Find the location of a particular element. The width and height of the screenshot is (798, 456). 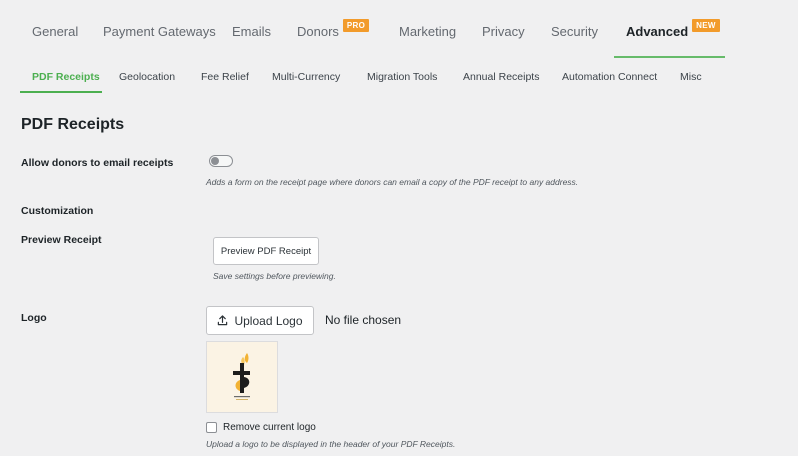

subtab-label: Automation Connect is located at coordinates (610, 77).